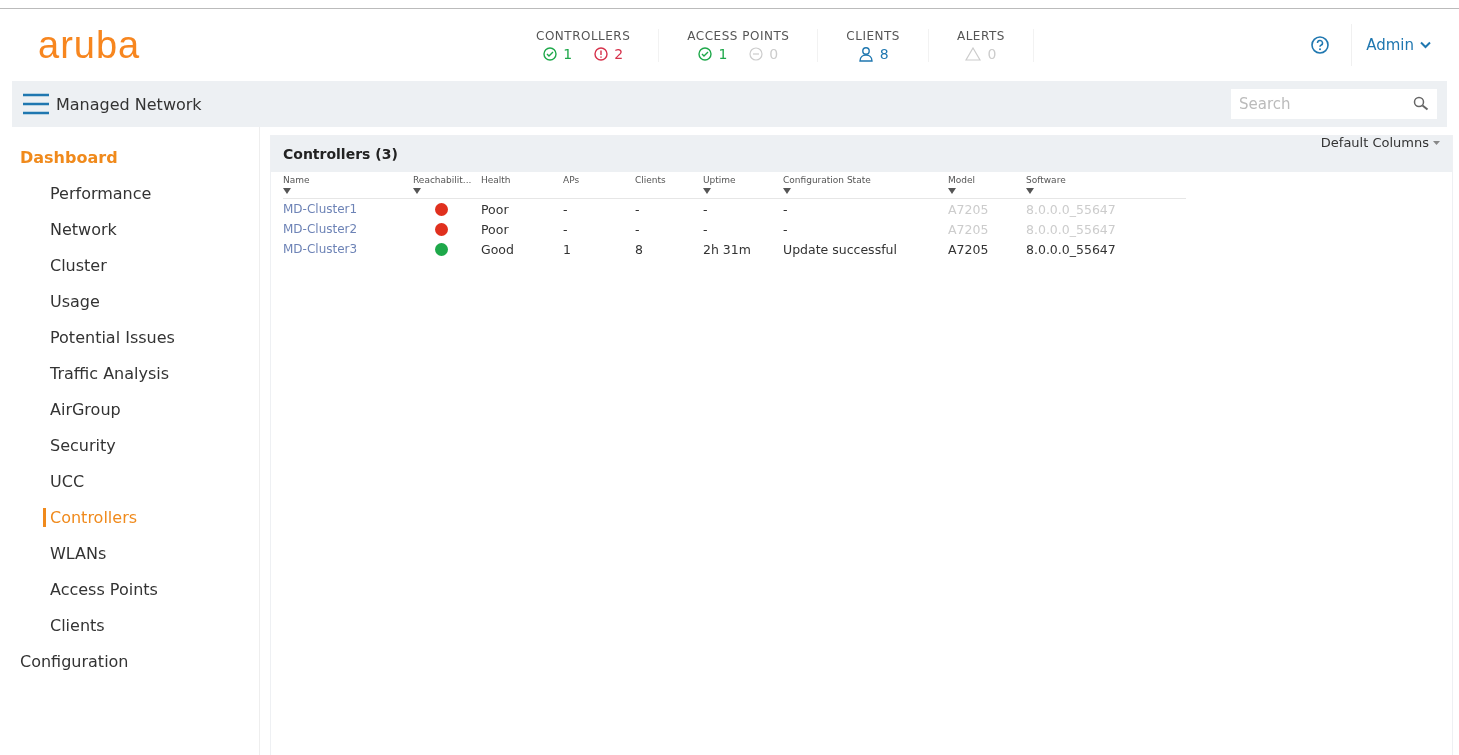  What do you see at coordinates (583, 35) in the screenshot?
I see `stat-title: CONTROLLERS` at bounding box center [583, 35].